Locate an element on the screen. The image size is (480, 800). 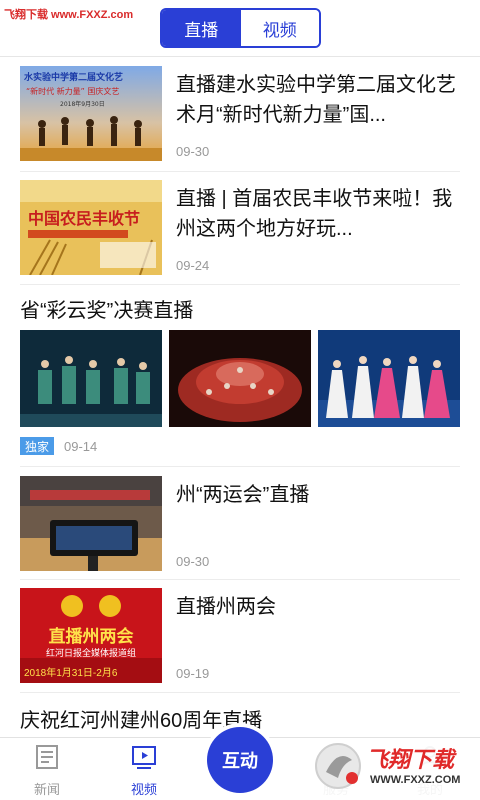
watermark-url: WWW.FXXZ.COM is located at coordinates (415, 780).